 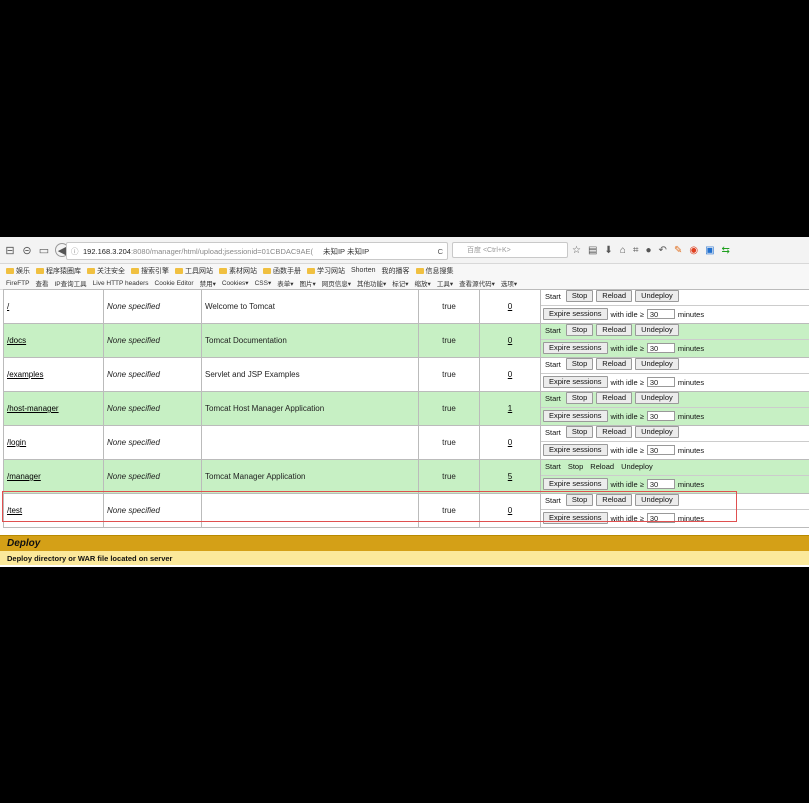 I want to click on download-icon: ⬇, so click(x=608, y=250).